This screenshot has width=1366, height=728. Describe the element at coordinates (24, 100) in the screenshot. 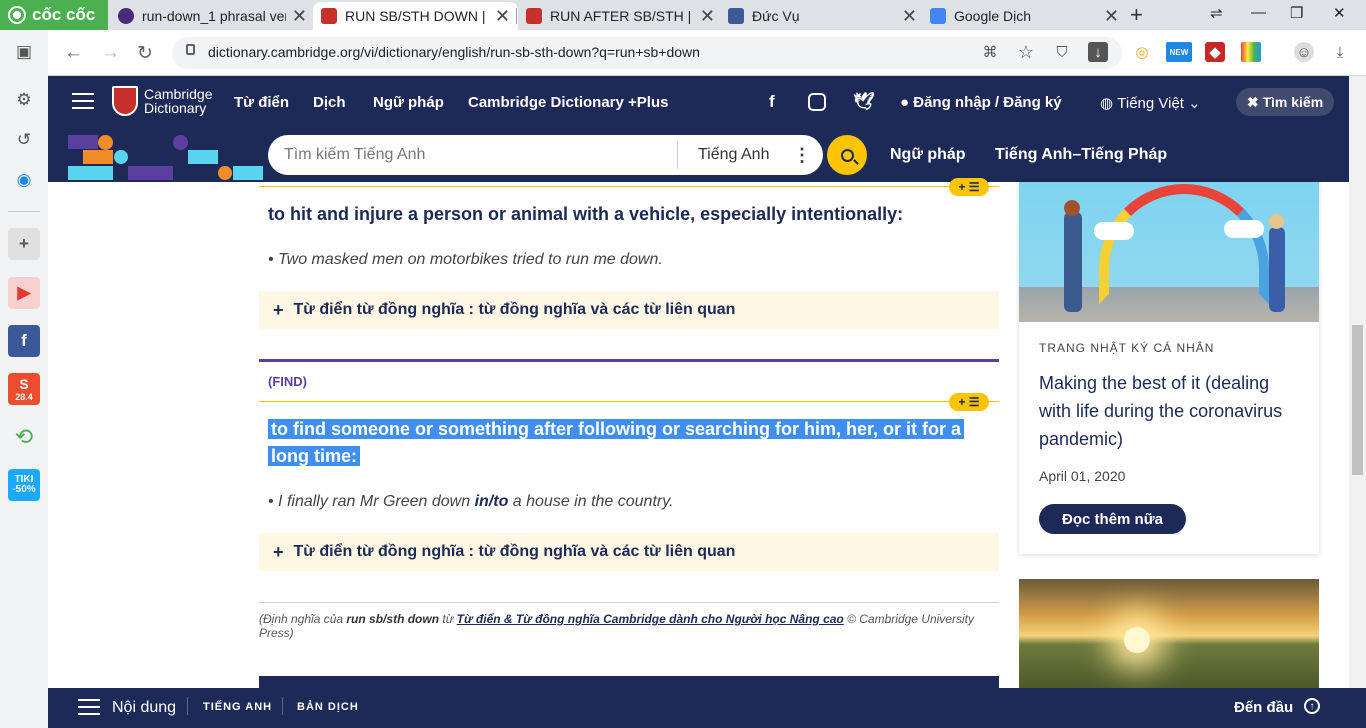

I see `settings-icon: ⚙` at that location.